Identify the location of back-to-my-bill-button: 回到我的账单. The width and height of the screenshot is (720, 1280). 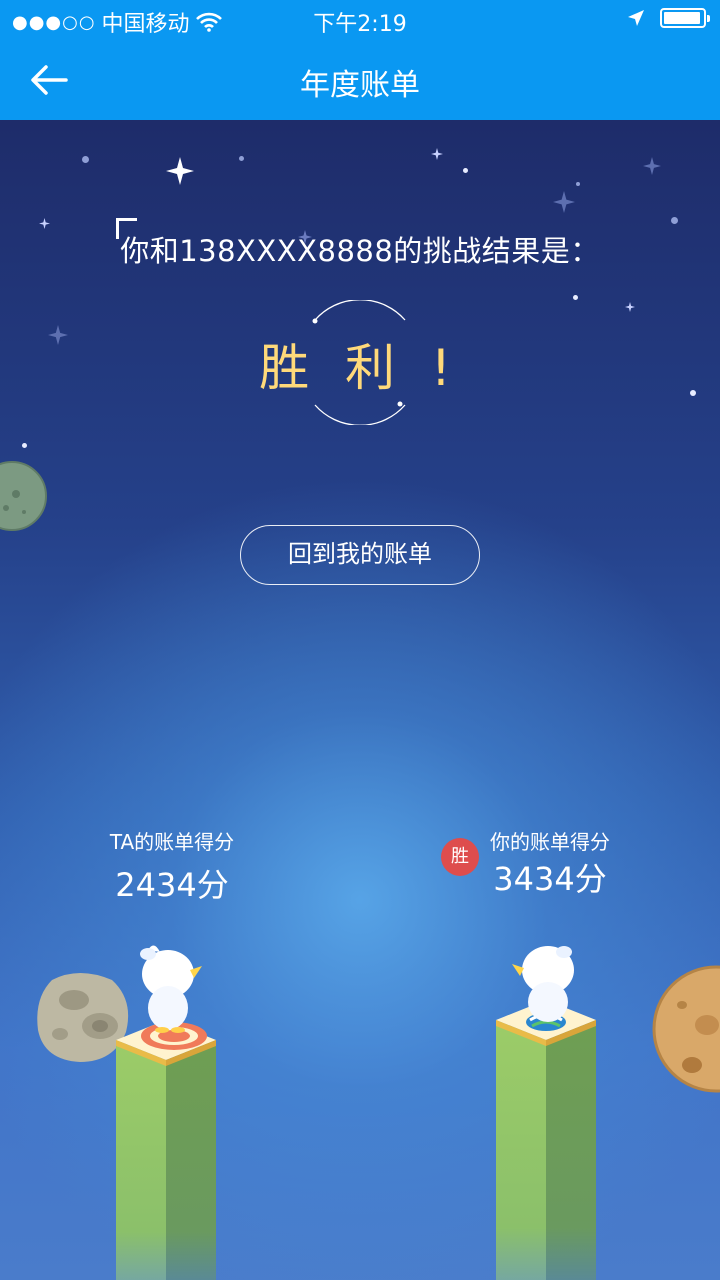
(360, 555).